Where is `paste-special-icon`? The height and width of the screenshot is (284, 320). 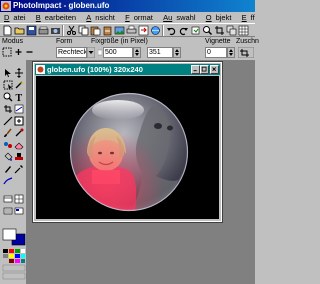 paste-special-icon is located at coordinates (107, 30).